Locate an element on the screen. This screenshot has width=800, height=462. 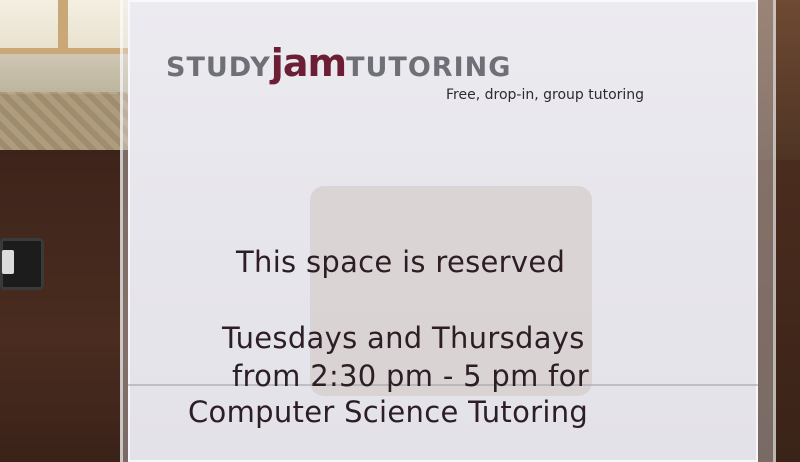
logo-tagline: Free, drop-in, group tutoring is located at coordinates (545, 95).